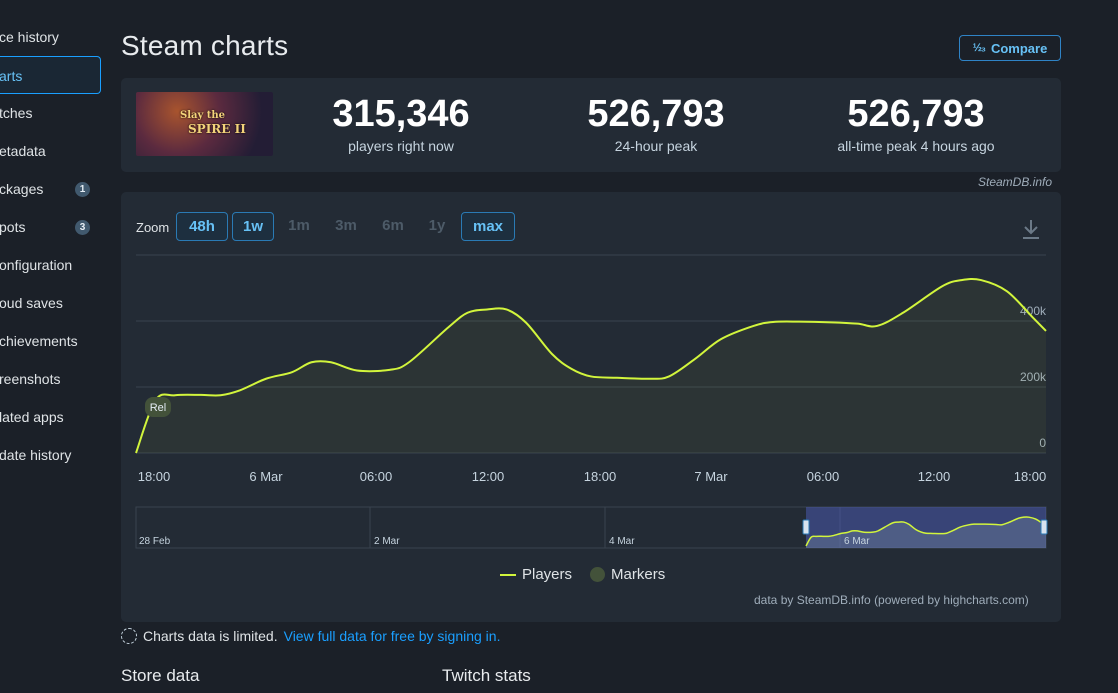 Image resolution: width=1118 pixels, height=693 pixels. What do you see at coordinates (129, 636) in the screenshot?
I see `dashed-circle-icon` at bounding box center [129, 636].